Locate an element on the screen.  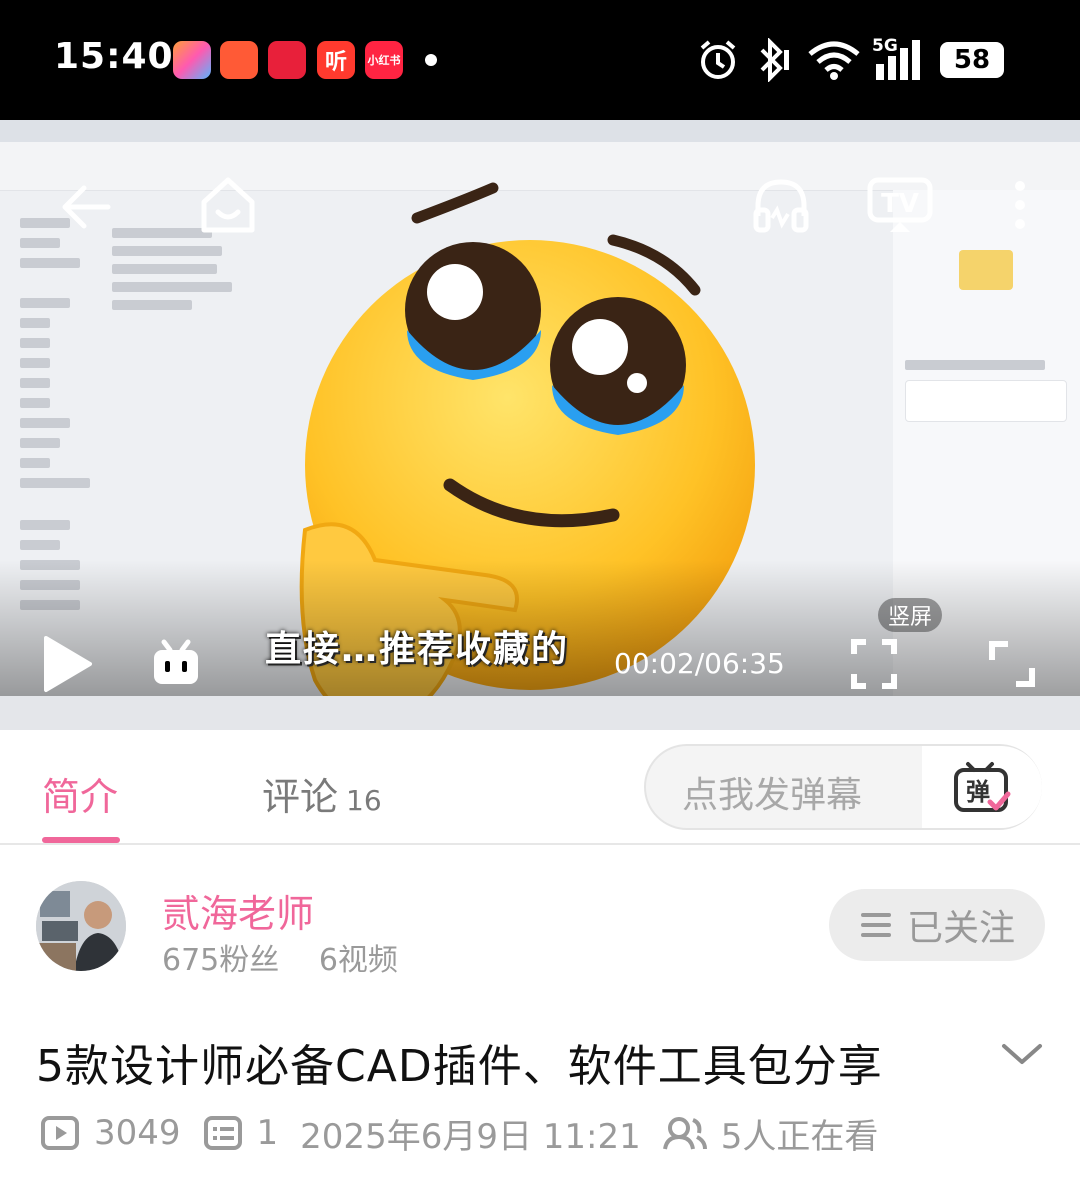
play-icon is located at coordinates (67, 664).